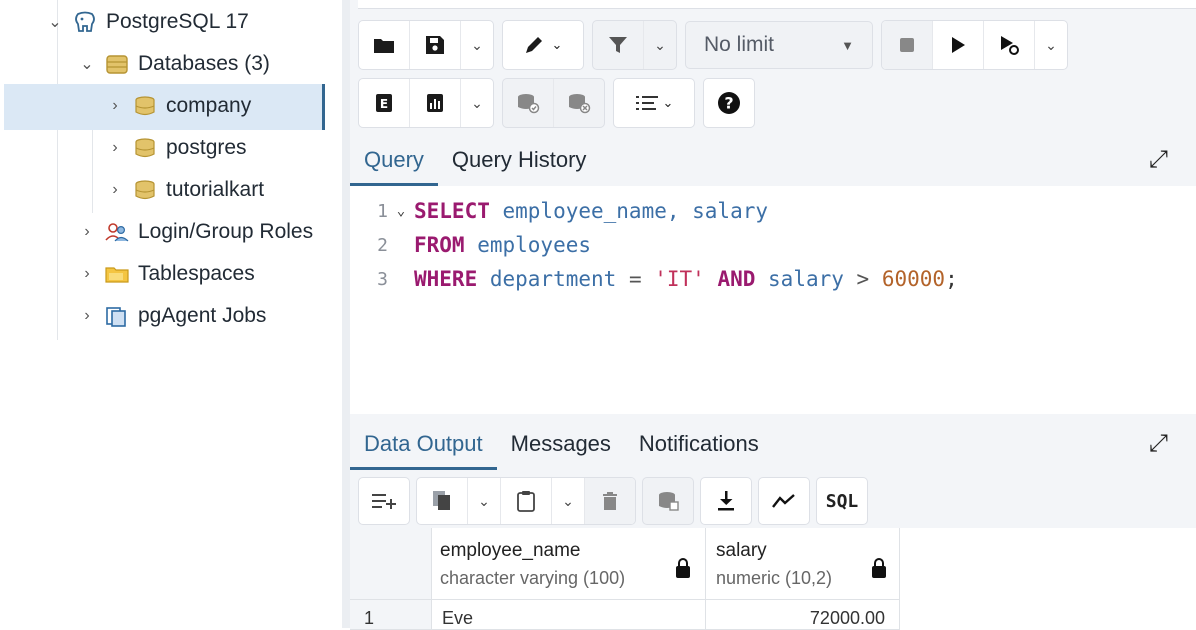 This screenshot has height=630, width=1196. What do you see at coordinates (452, 211) in the screenshot?
I see `sql-keyword: SELECT` at bounding box center [452, 211].